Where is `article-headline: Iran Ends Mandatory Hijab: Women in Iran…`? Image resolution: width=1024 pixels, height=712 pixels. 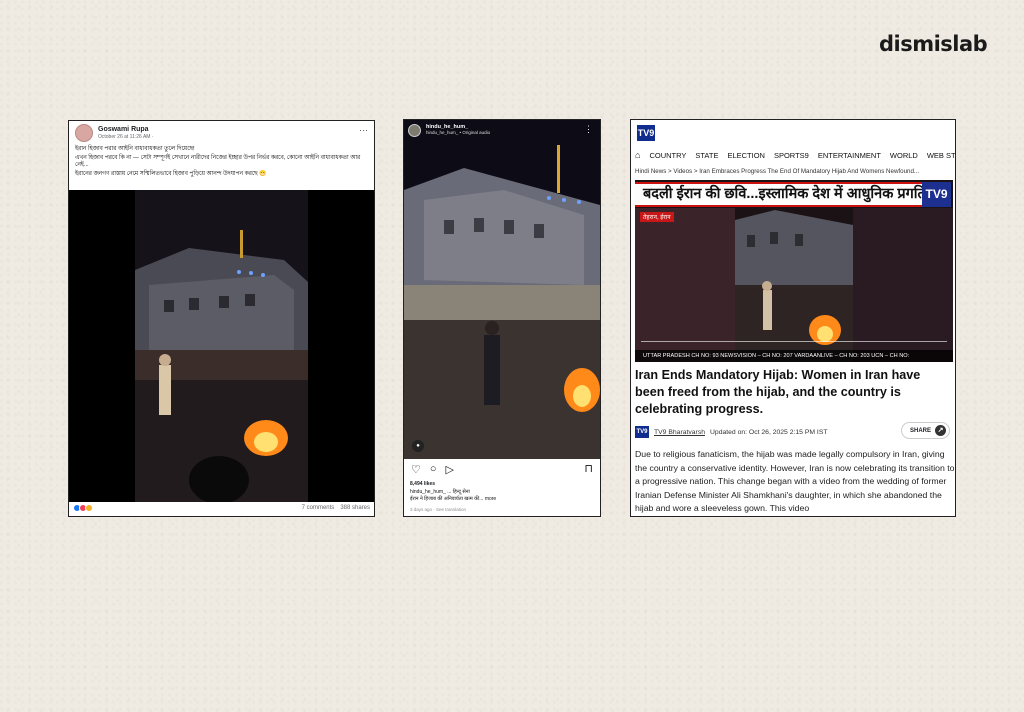 article-headline: Iran Ends Mandatory Hijab: Women in Iran… is located at coordinates (778, 392).